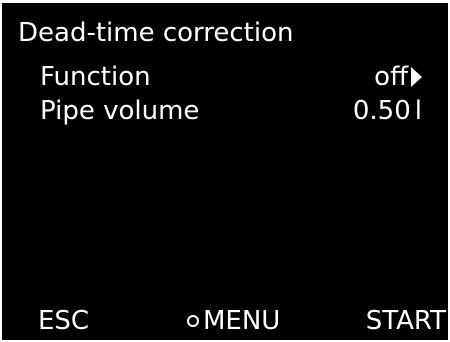  What do you see at coordinates (63, 321) in the screenshot?
I see `esc-softkey: ESC` at bounding box center [63, 321].